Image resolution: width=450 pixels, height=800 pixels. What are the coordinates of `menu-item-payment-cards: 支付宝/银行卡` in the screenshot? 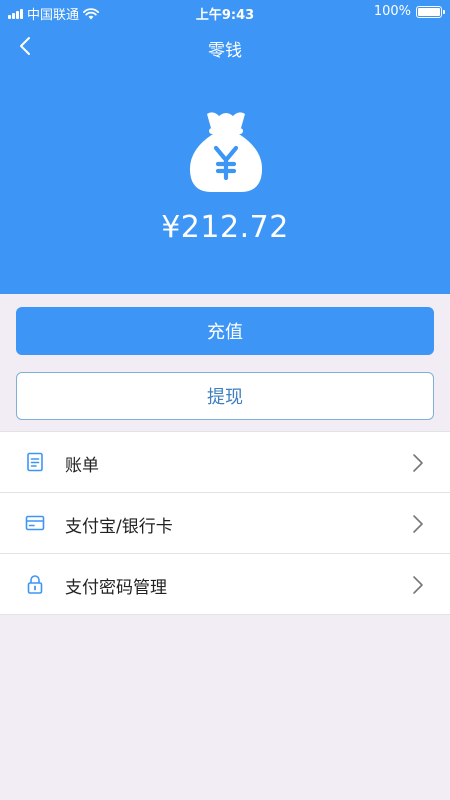 It's located at (225, 523).